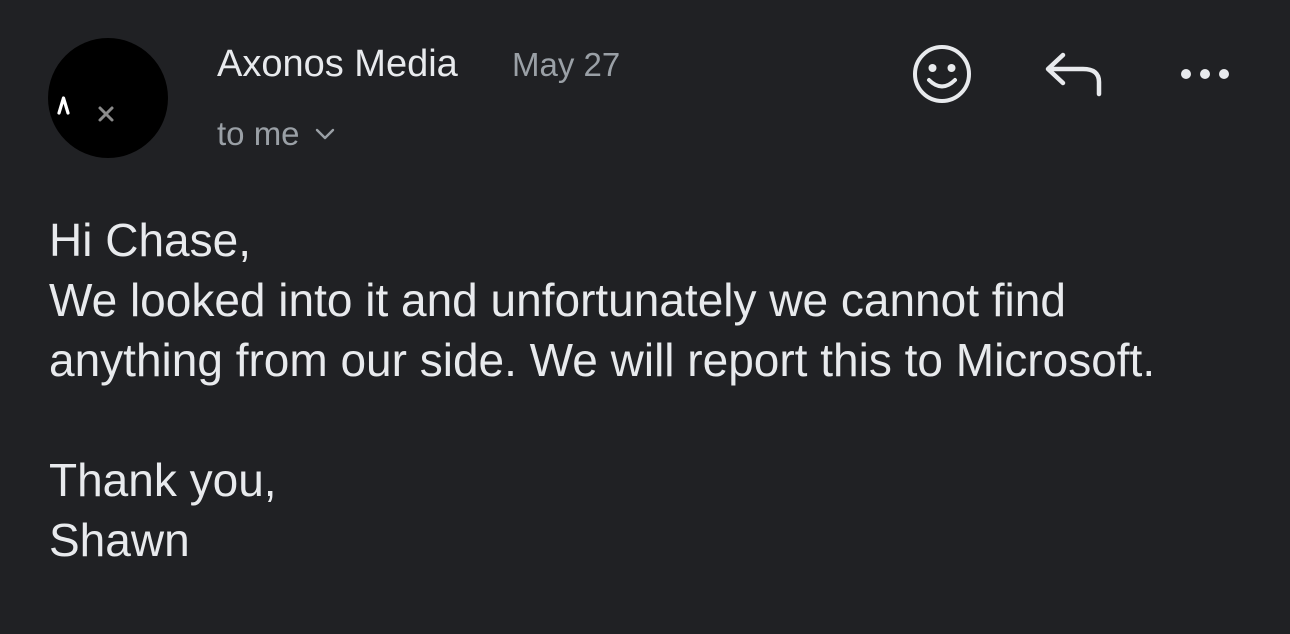 The height and width of the screenshot is (634, 1290). I want to click on email-closing: Thank you,, so click(163, 480).